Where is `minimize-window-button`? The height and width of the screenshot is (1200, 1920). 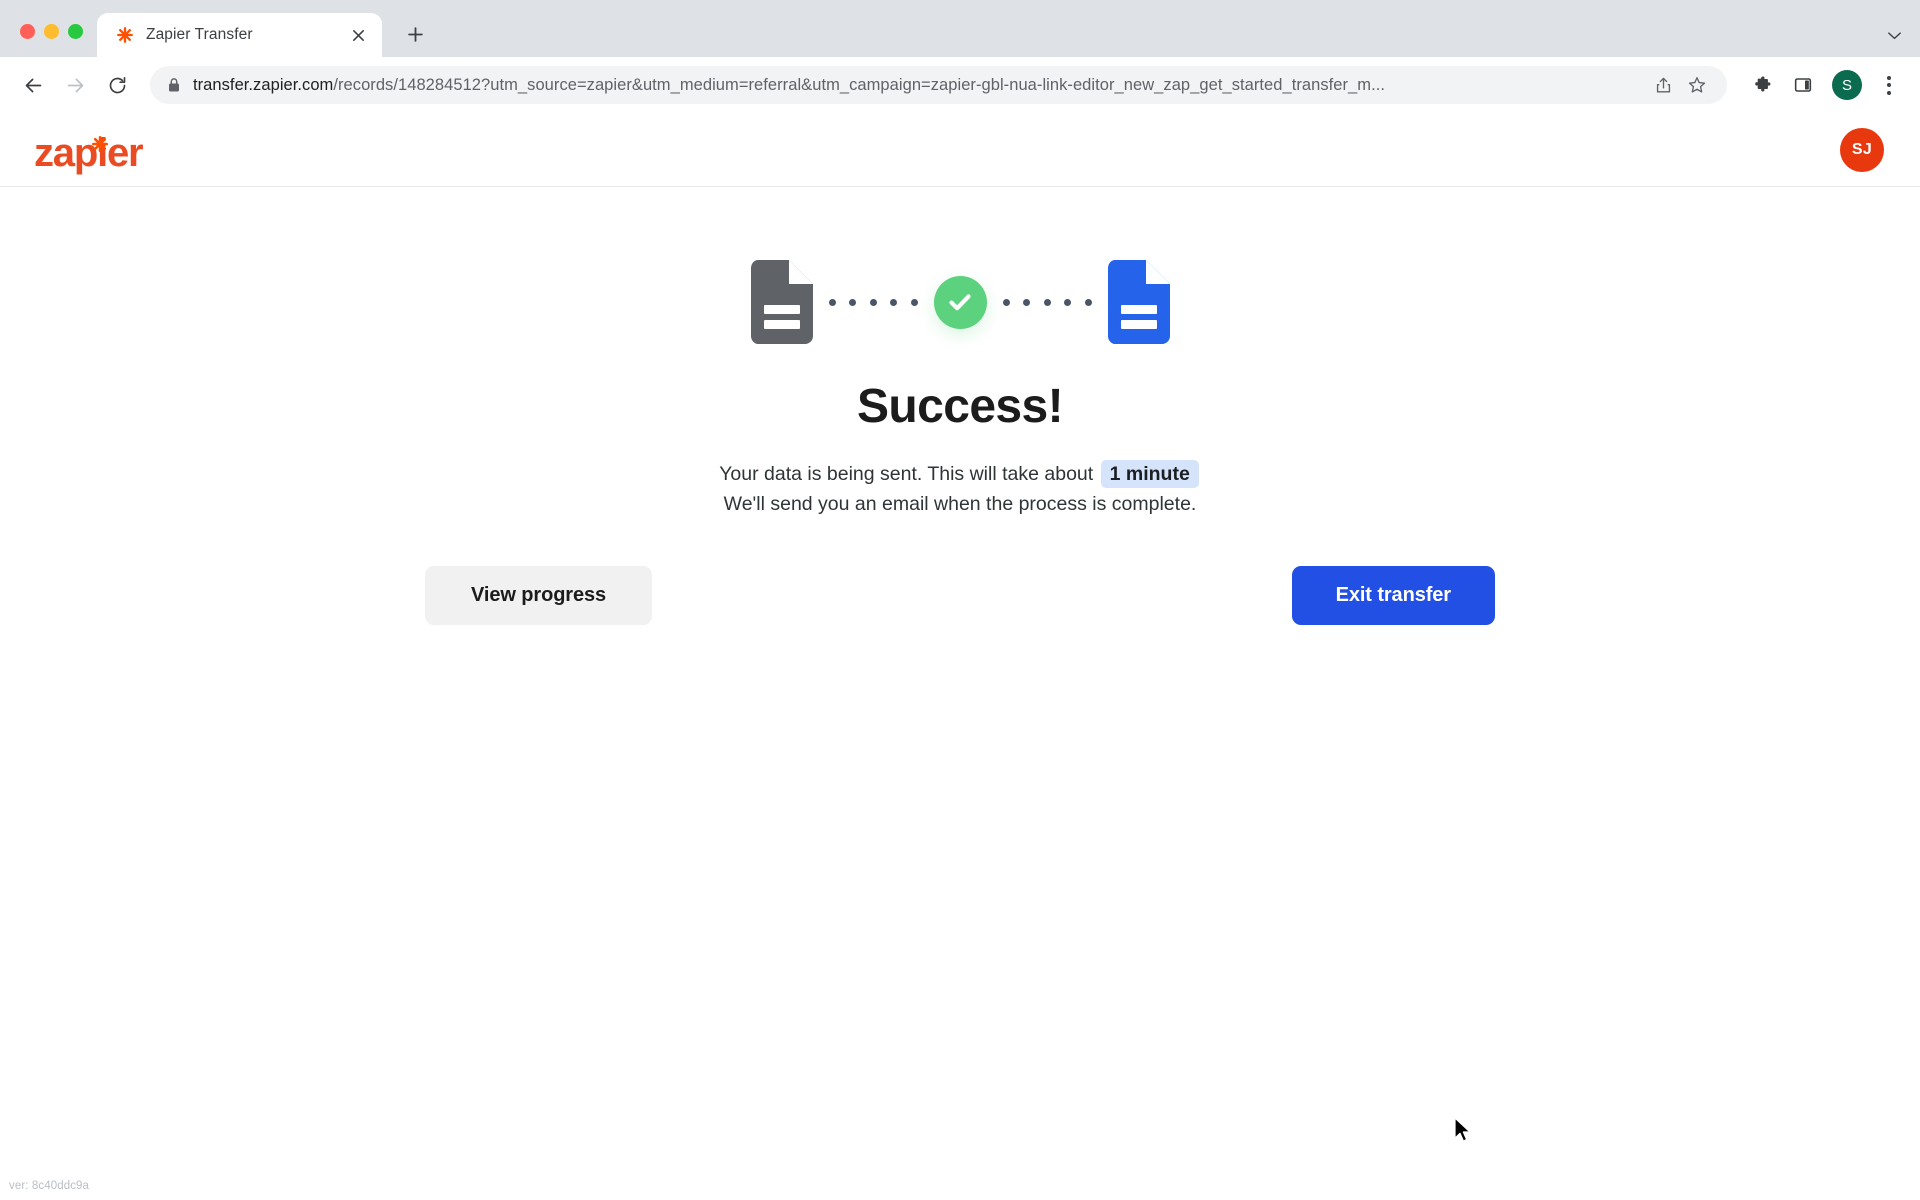
minimize-window-button is located at coordinates (51, 31).